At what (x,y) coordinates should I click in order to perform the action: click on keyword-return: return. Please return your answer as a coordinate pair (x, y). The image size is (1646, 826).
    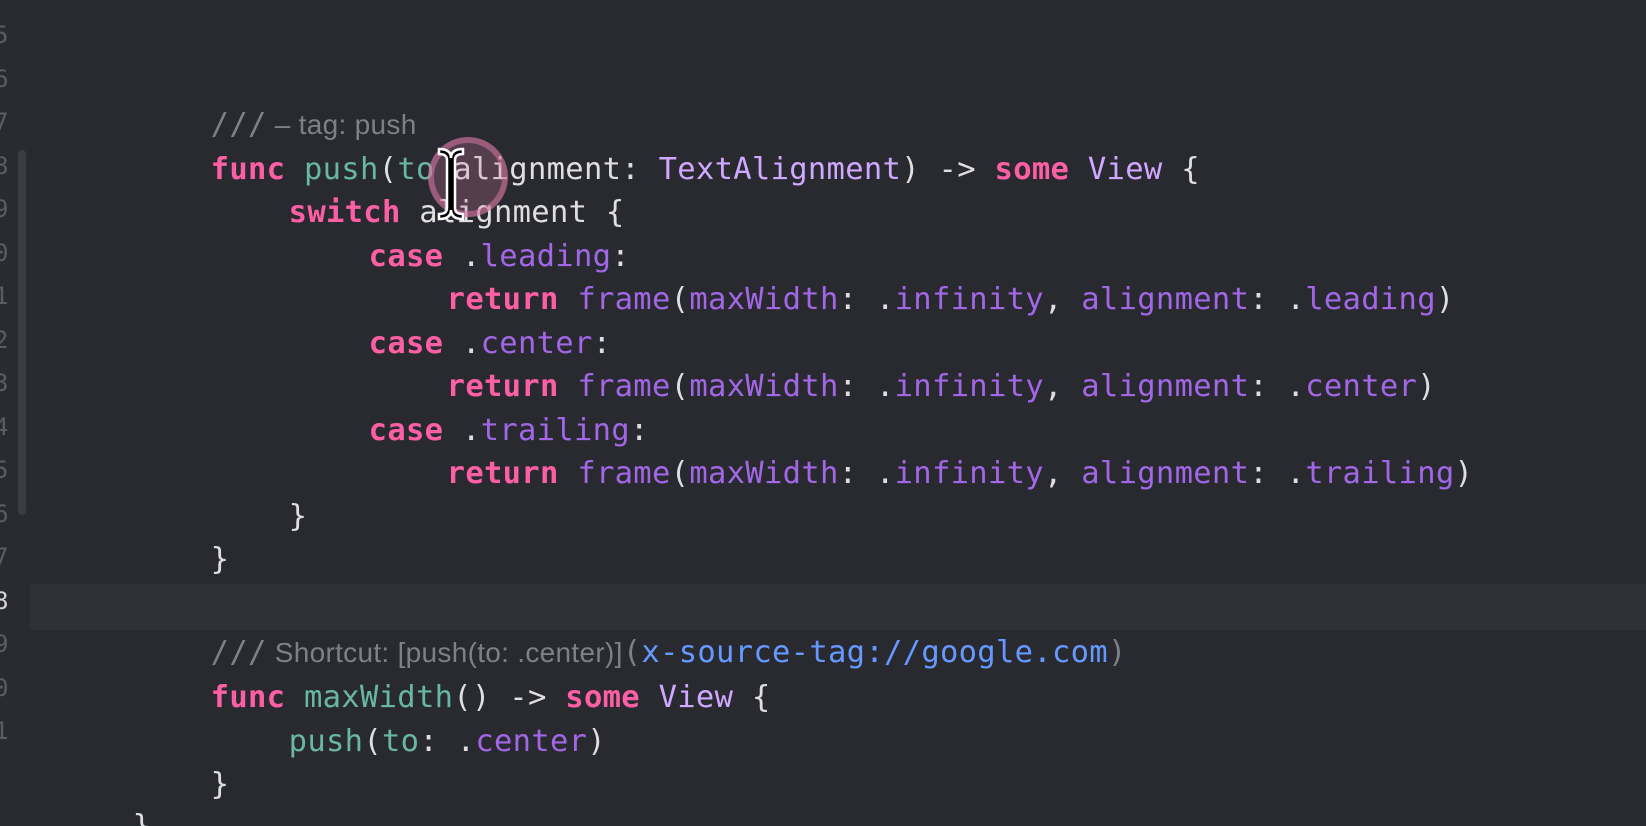
    Looking at the image, I should click on (502, 473).